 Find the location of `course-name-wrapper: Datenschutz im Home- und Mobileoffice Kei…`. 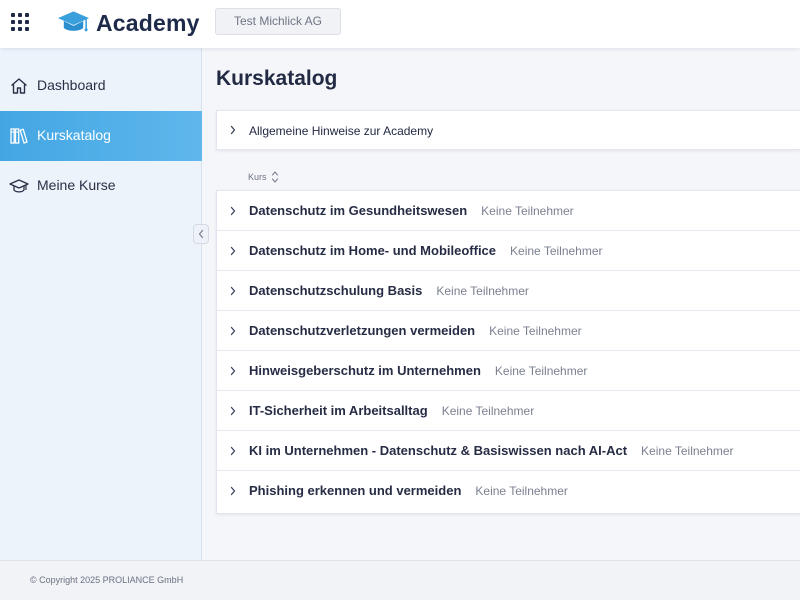

course-name-wrapper: Datenschutz im Home- und Mobileoffice Kei… is located at coordinates (426, 250).